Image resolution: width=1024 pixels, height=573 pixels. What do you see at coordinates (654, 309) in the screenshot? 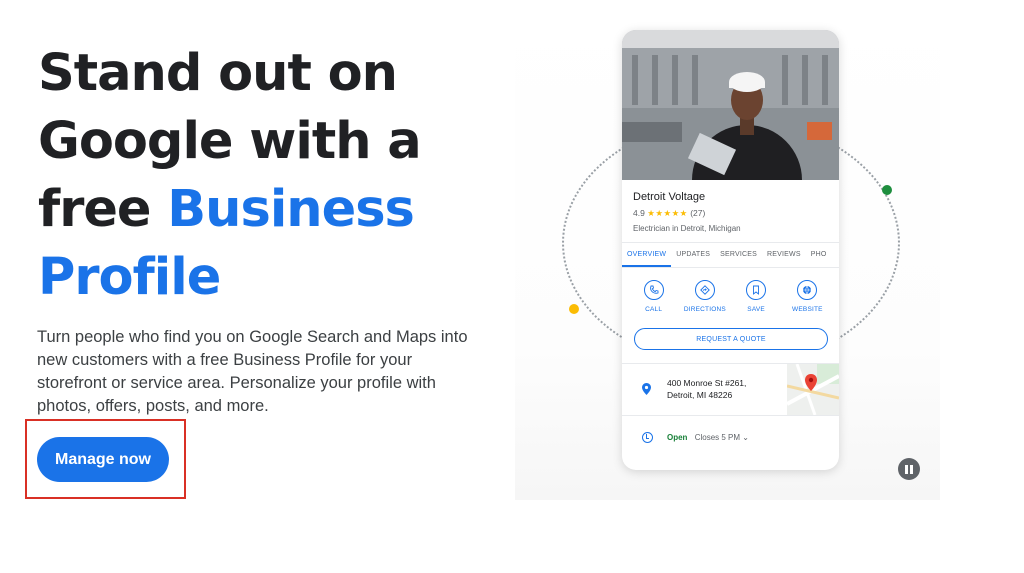
I see `call-label: CALL` at bounding box center [654, 309].